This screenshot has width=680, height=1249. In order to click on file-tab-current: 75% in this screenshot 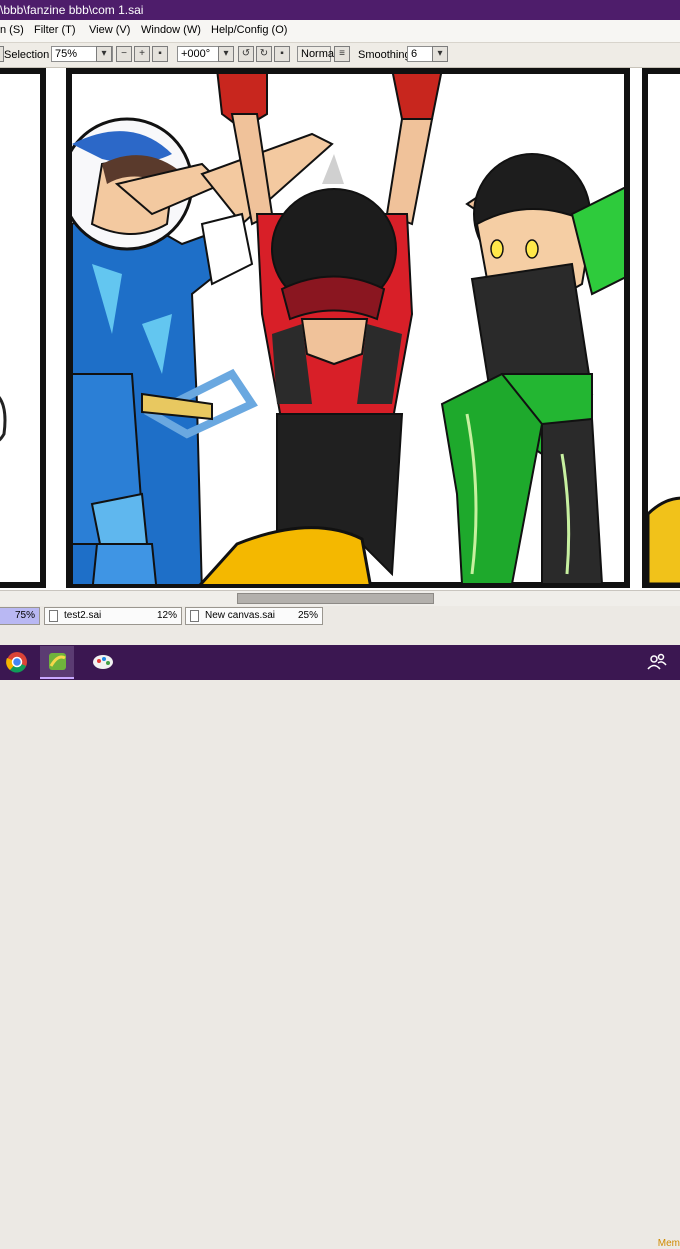, I will do `click(20, 616)`.